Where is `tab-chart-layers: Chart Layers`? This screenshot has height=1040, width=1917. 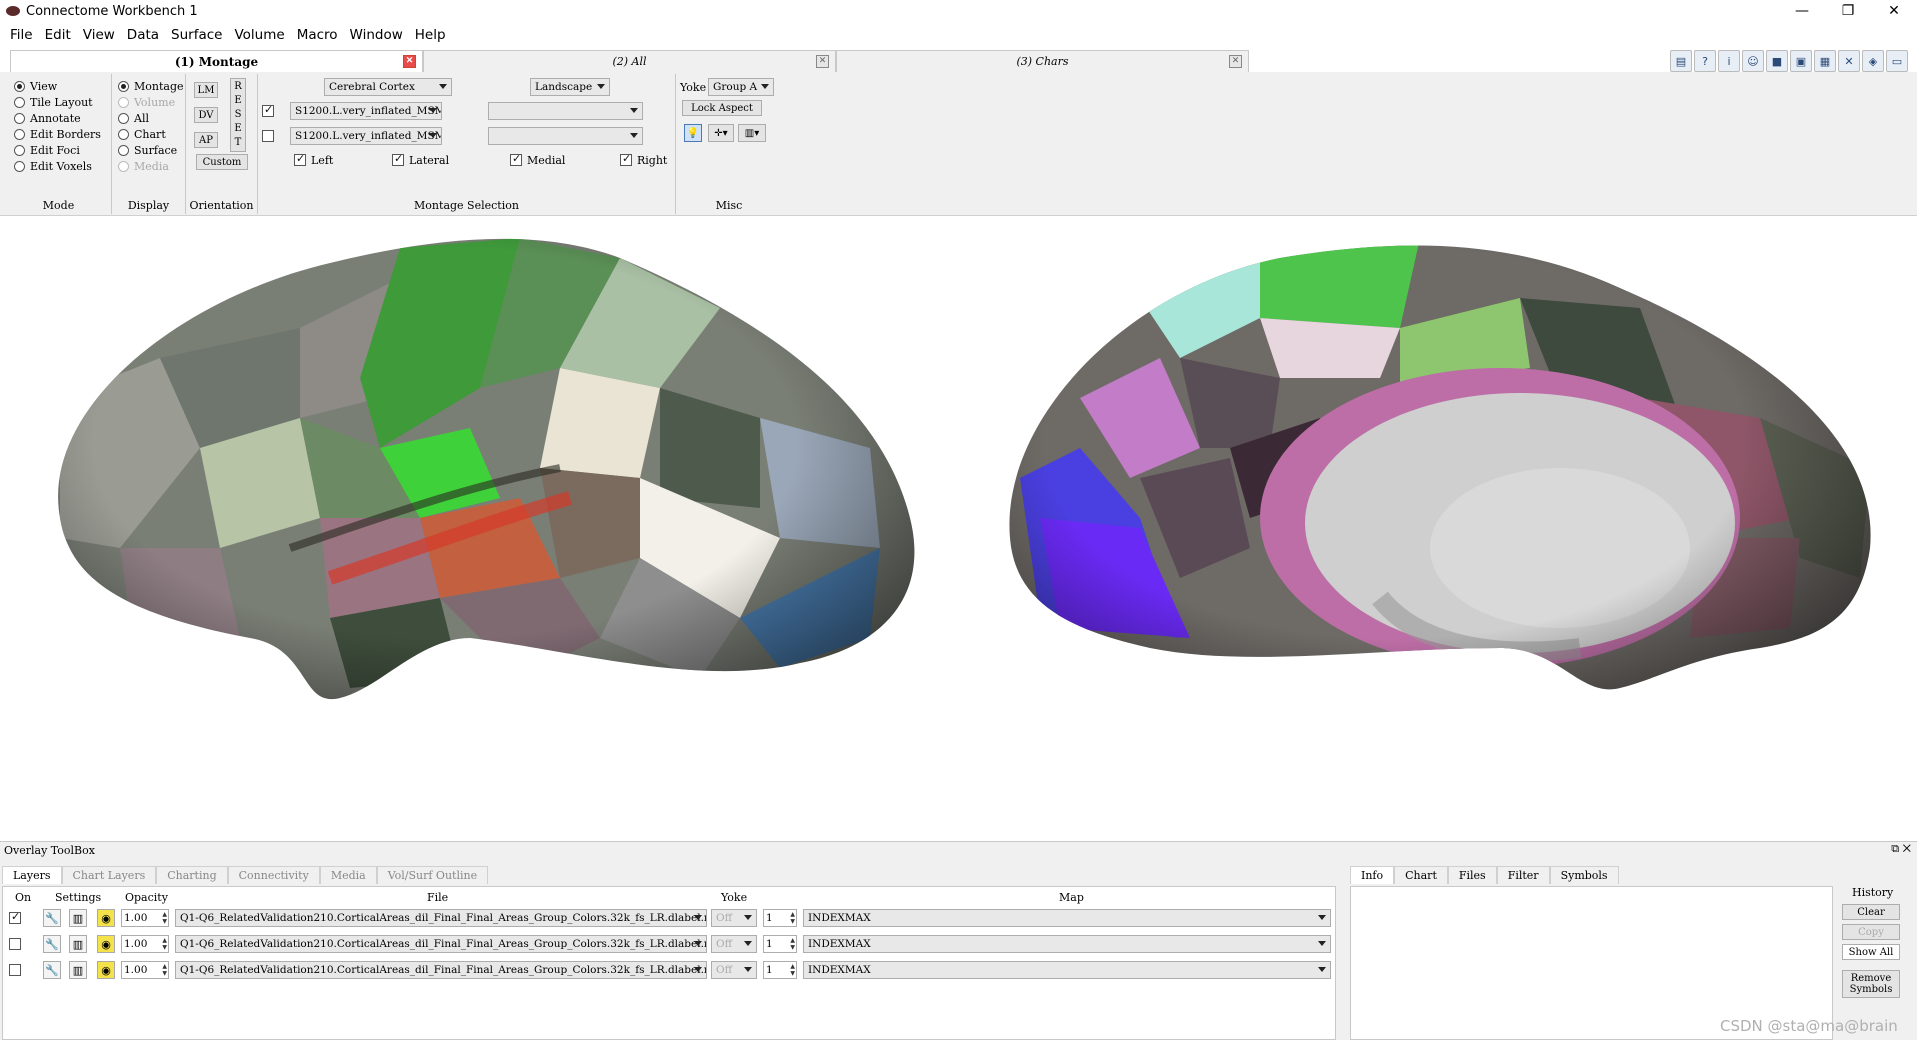
tab-chart-layers: Chart Layers is located at coordinates (109, 875).